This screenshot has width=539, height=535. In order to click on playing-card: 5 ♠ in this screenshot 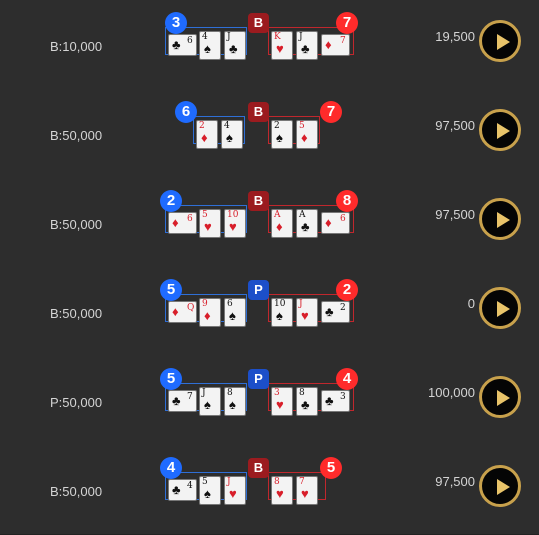, I will do `click(210, 490)`.